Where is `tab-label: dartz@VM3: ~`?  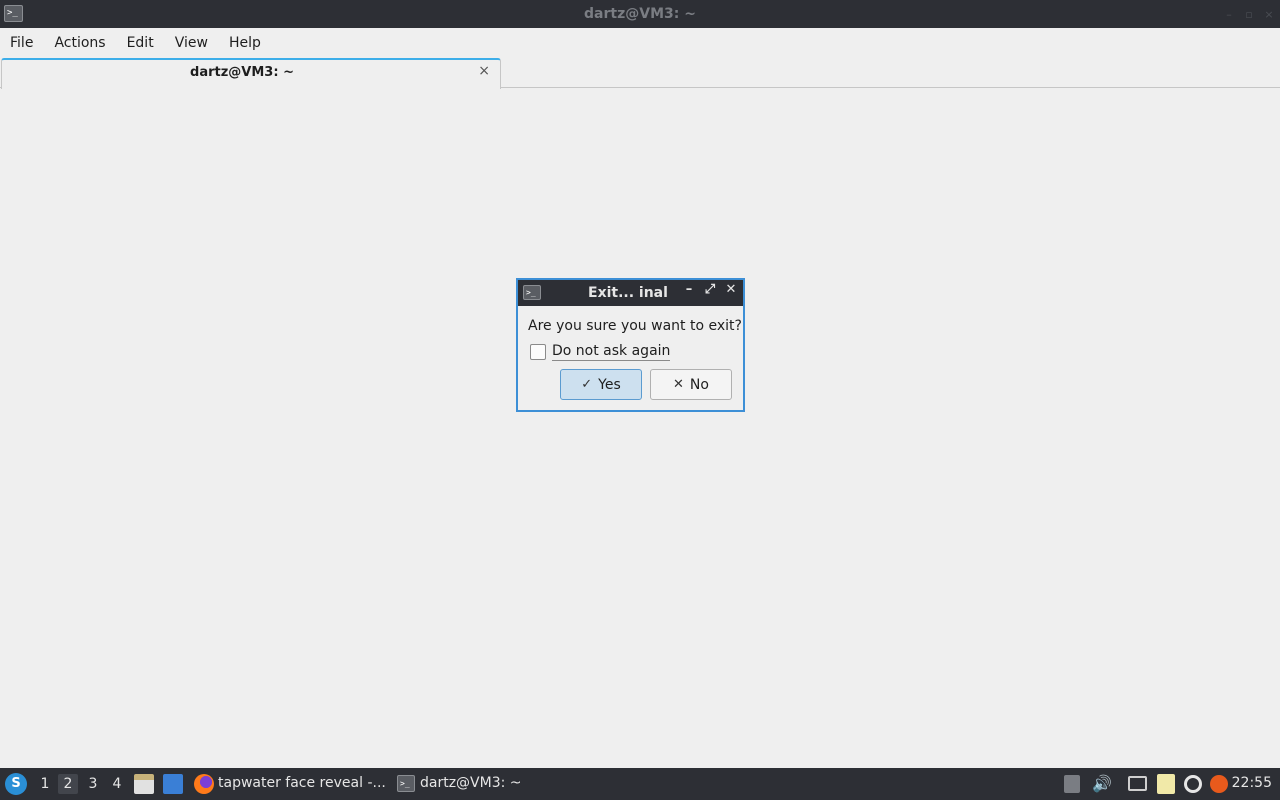
tab-label: dartz@VM3: ~ is located at coordinates (242, 72).